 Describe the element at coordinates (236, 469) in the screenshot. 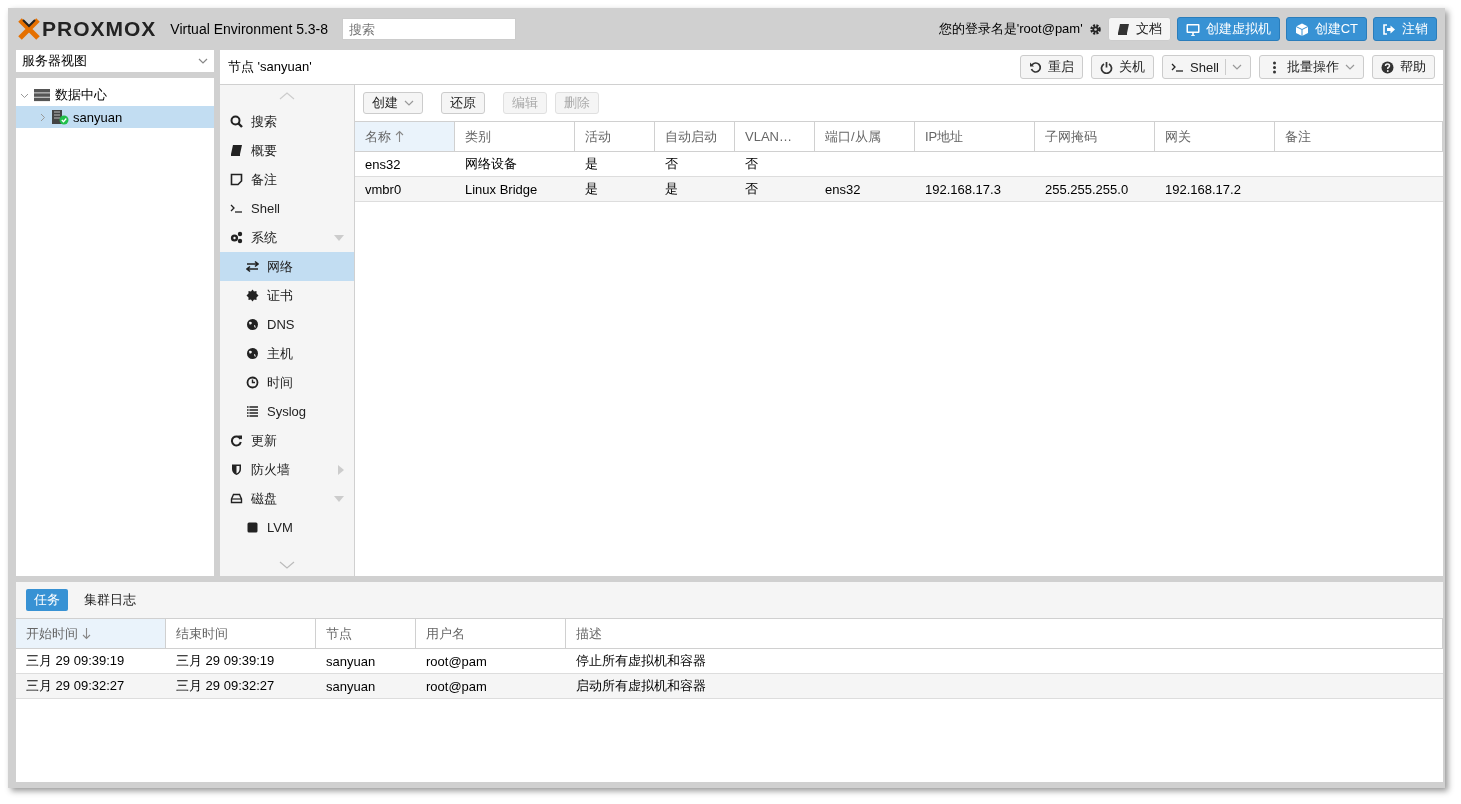

I see `shield-icon` at that location.